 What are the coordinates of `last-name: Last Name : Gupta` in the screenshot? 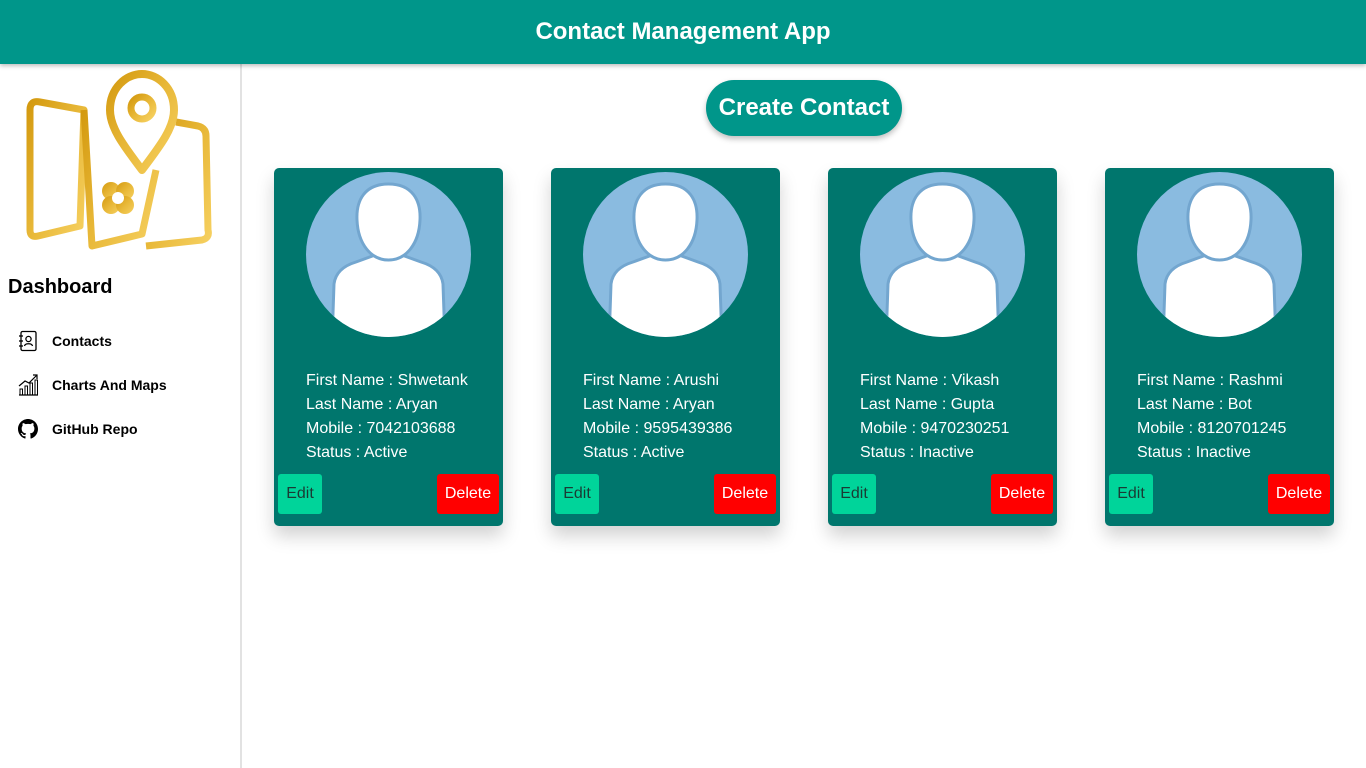 It's located at (927, 404).